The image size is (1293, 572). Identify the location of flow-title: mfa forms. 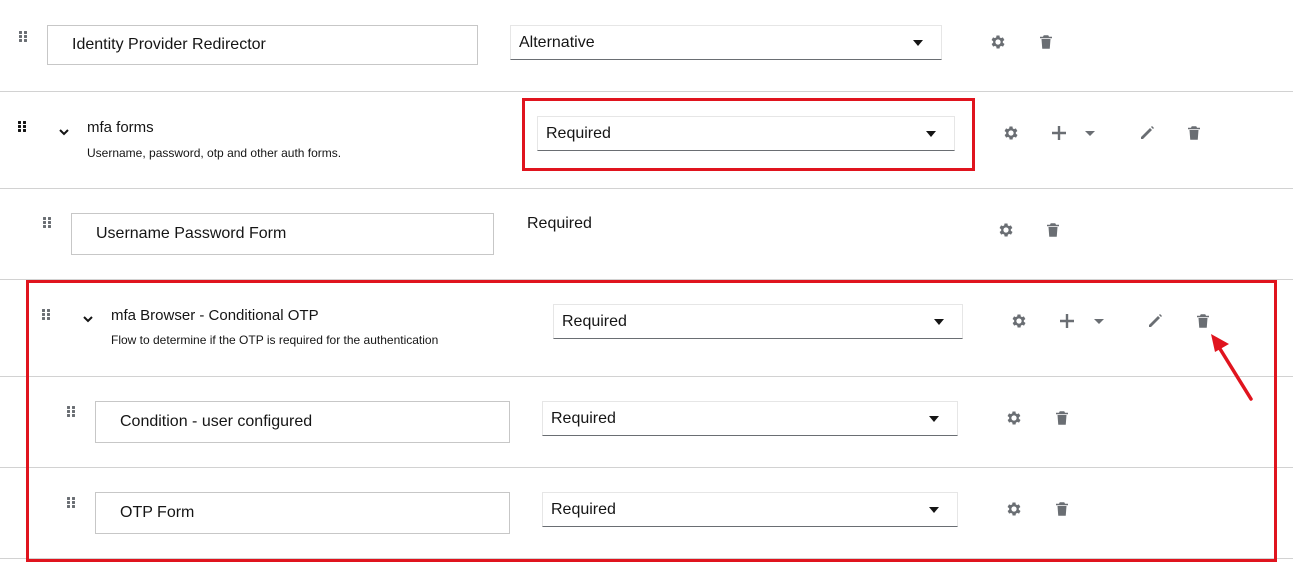
(120, 127).